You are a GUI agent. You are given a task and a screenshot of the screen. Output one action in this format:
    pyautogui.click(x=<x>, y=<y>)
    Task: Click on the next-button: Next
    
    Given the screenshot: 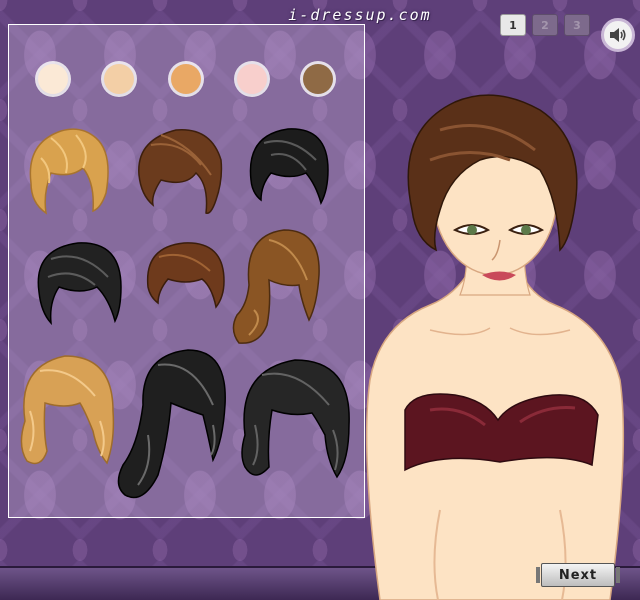 What is the action you would take?
    pyautogui.click(x=578, y=575)
    